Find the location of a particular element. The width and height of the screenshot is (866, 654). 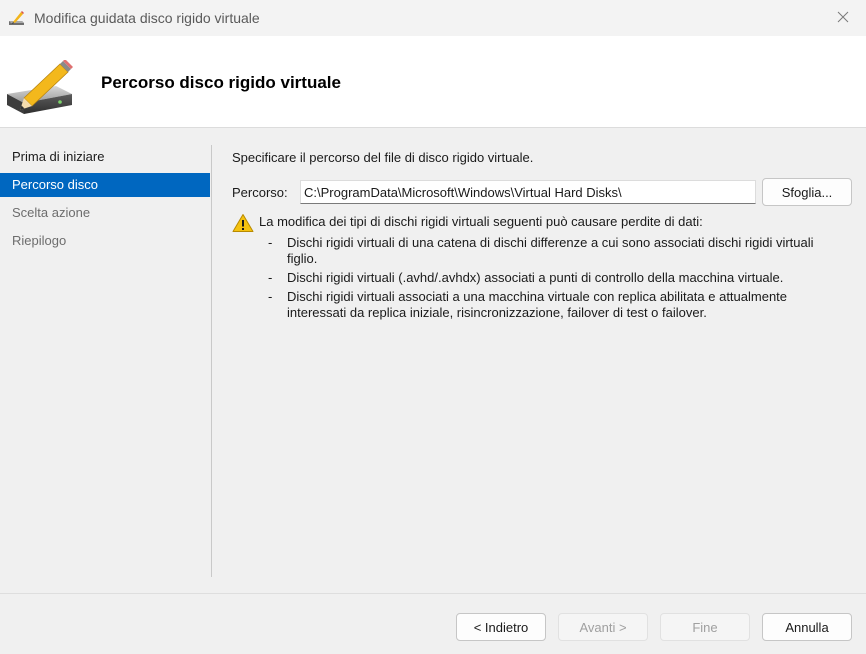

next-button: Avanti > is located at coordinates (603, 627).